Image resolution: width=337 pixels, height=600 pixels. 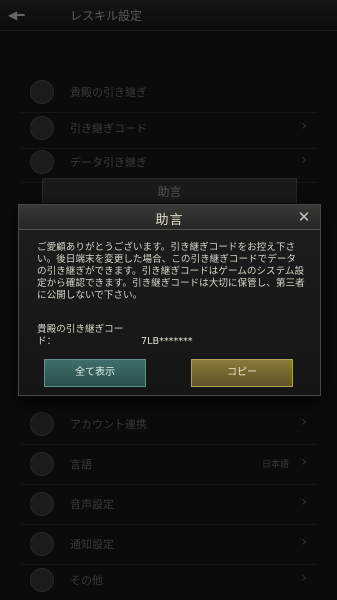 What do you see at coordinates (92, 504) in the screenshot?
I see `menu-row-label: 音声設定` at bounding box center [92, 504].